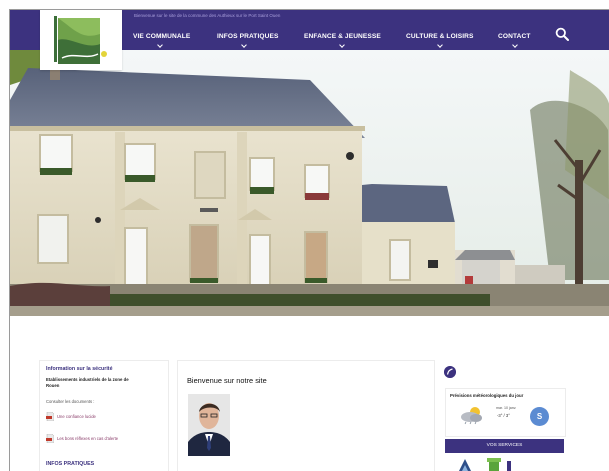 The height and width of the screenshot is (471, 609). I want to click on services-header: VOS SERVICES, so click(504, 446).